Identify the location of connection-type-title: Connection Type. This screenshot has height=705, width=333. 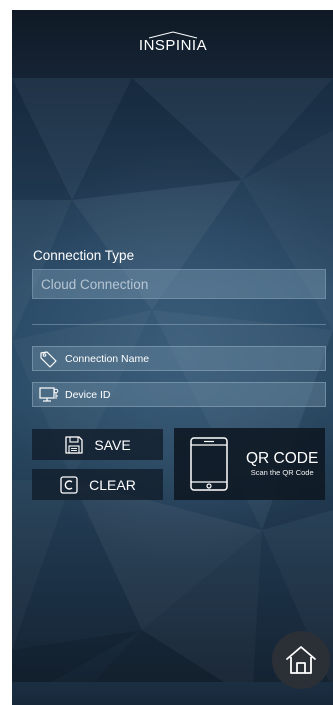
(84, 255).